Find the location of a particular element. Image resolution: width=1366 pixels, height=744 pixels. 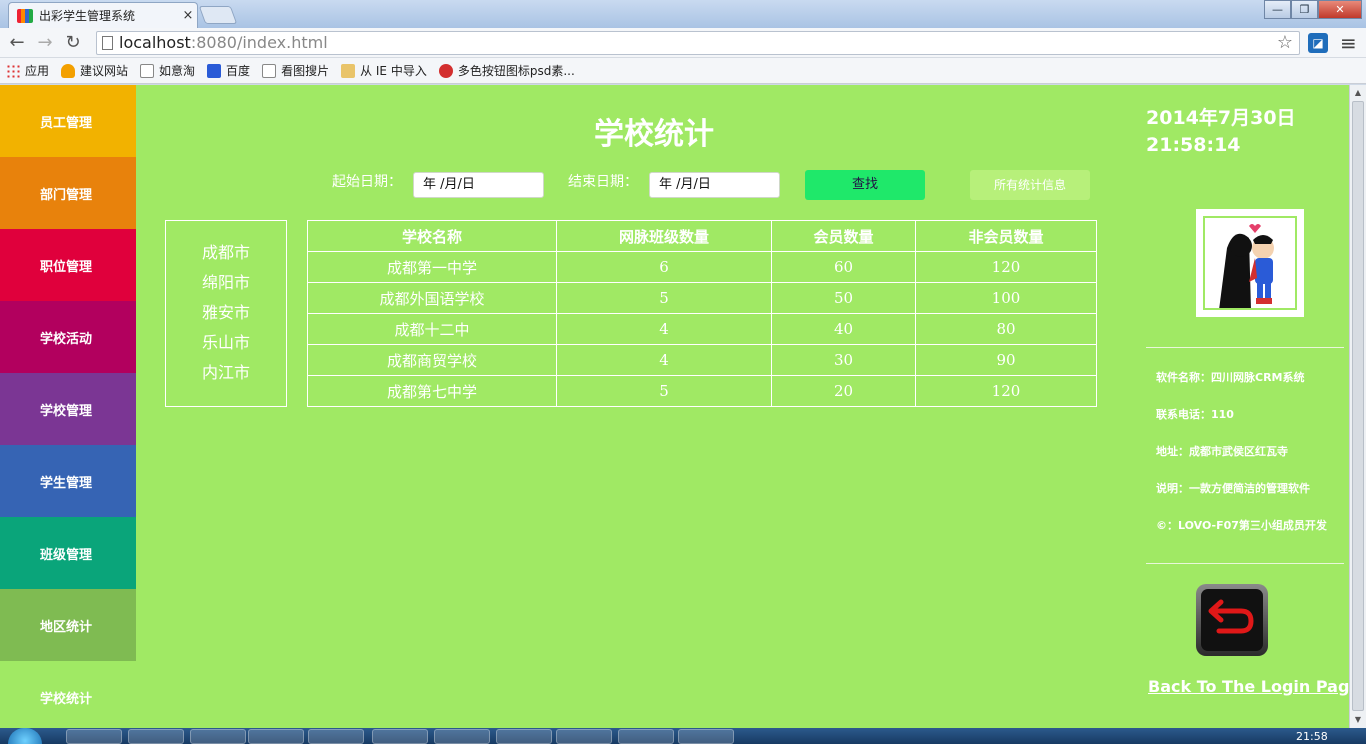

minimize-button: — is located at coordinates (1277, 9).